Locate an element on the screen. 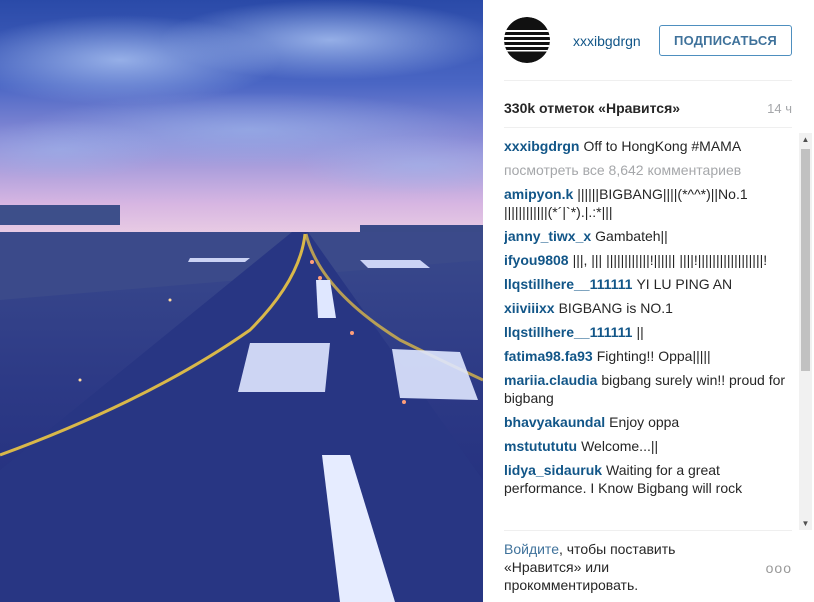 This screenshot has height=602, width=814. arrow-up-icon: ▲ is located at coordinates (805, 139).